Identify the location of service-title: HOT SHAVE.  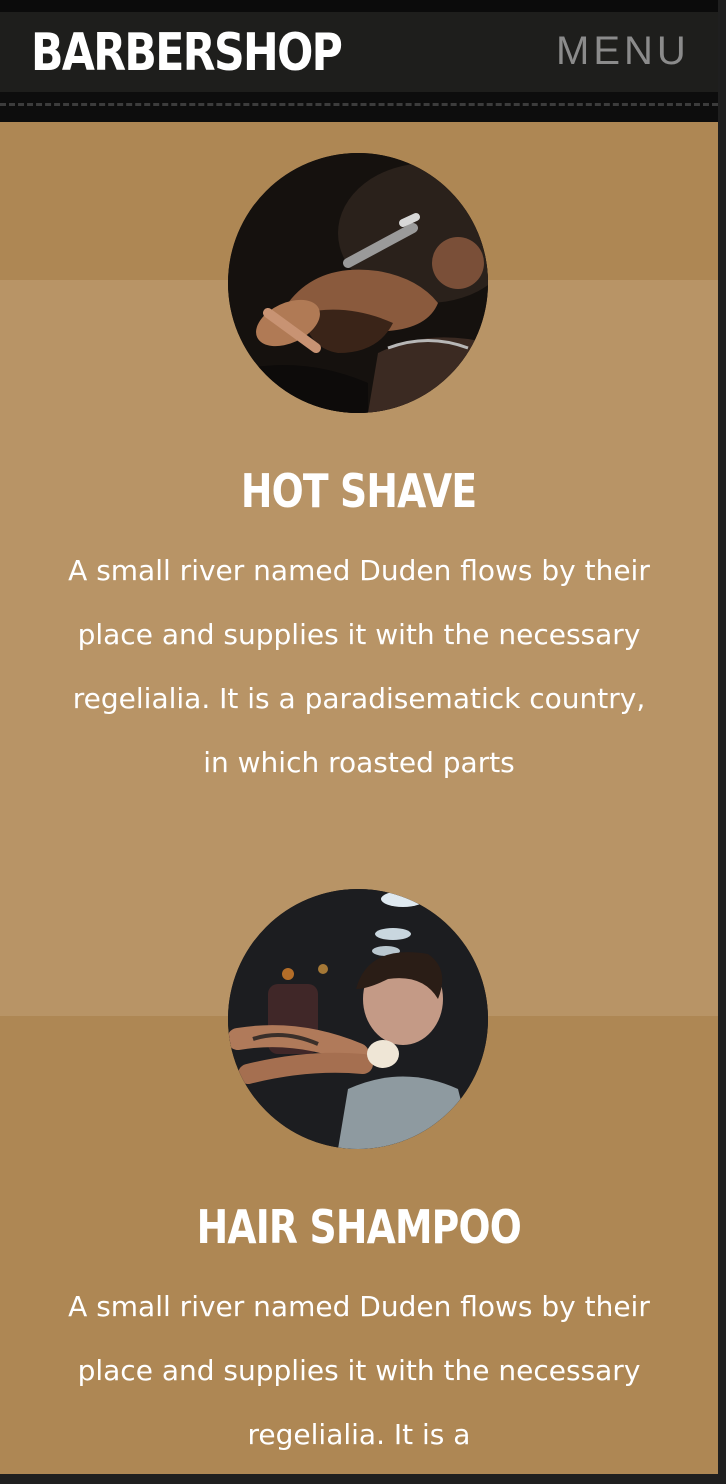
(359, 491).